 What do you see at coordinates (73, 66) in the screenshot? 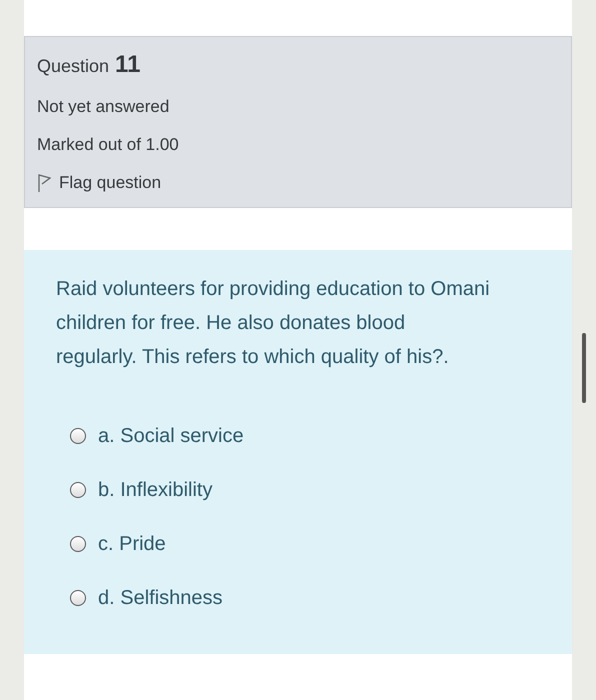
I see `question-label: Question` at bounding box center [73, 66].